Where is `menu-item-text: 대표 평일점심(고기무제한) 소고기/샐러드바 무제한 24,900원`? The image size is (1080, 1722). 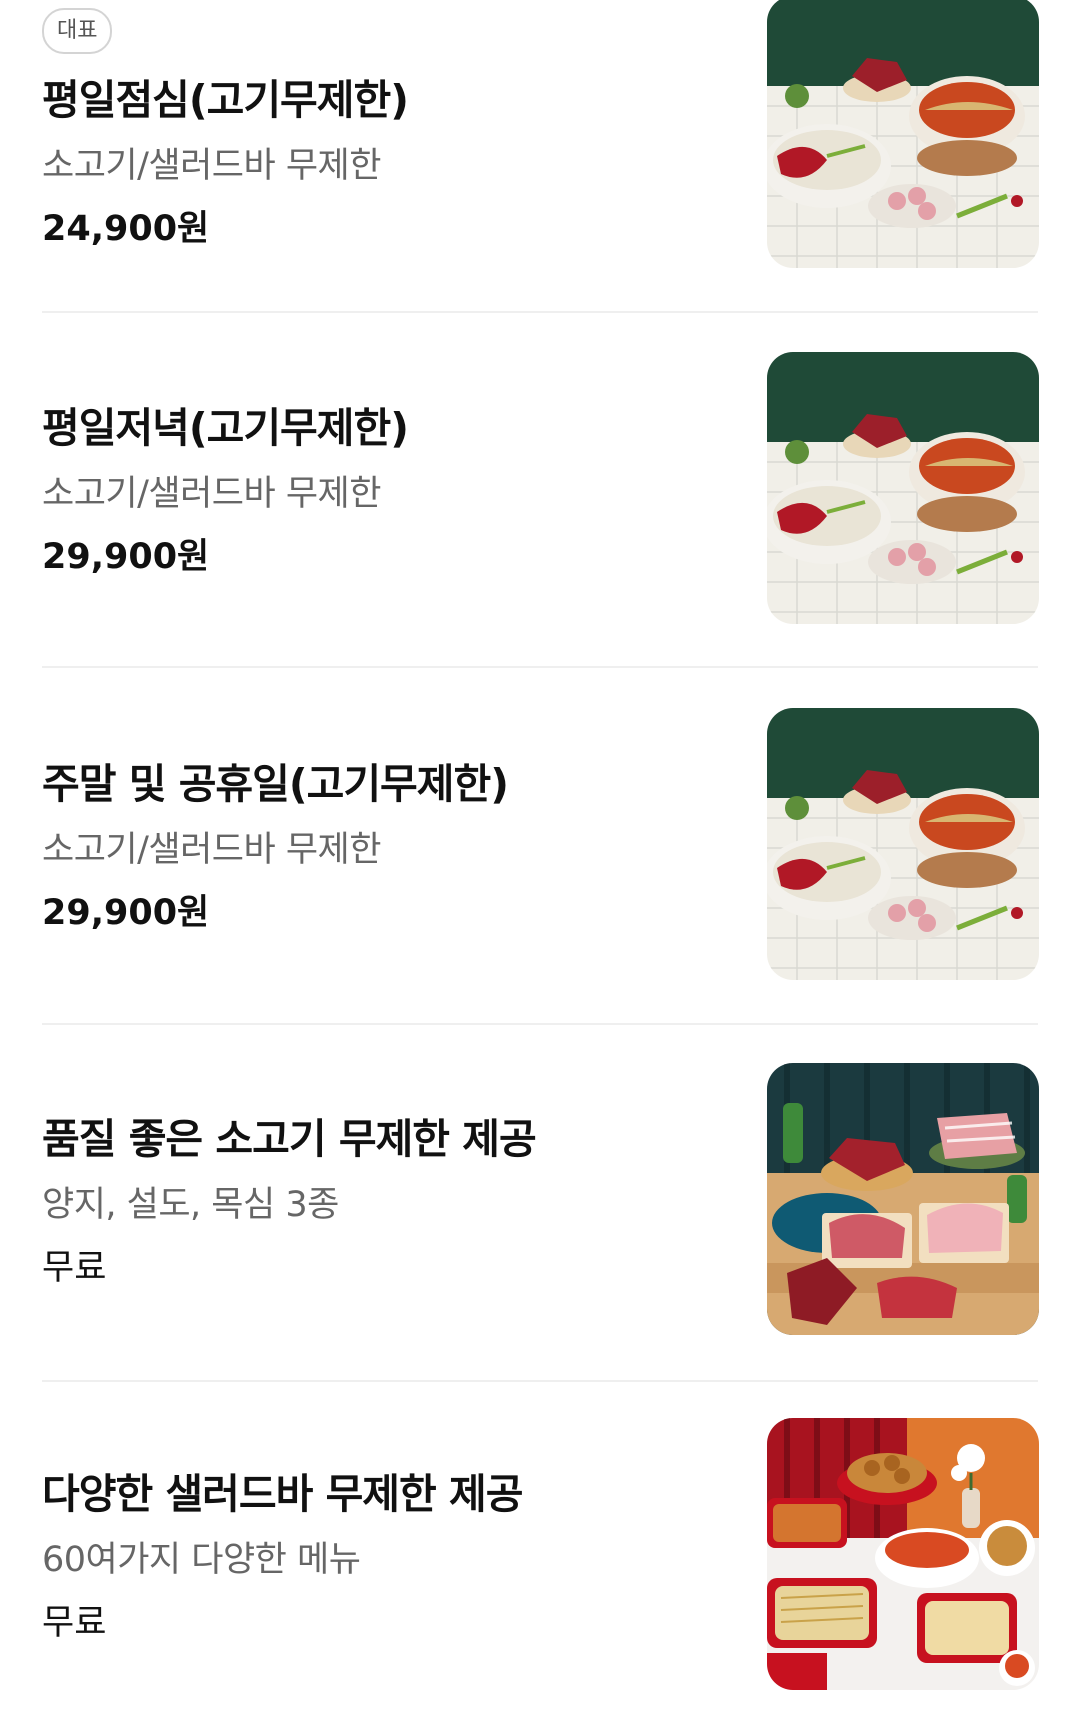 menu-item-text: 대표 평일점심(고기무제한) 소고기/샐러드바 무제한 24,900원 is located at coordinates (392, 136).